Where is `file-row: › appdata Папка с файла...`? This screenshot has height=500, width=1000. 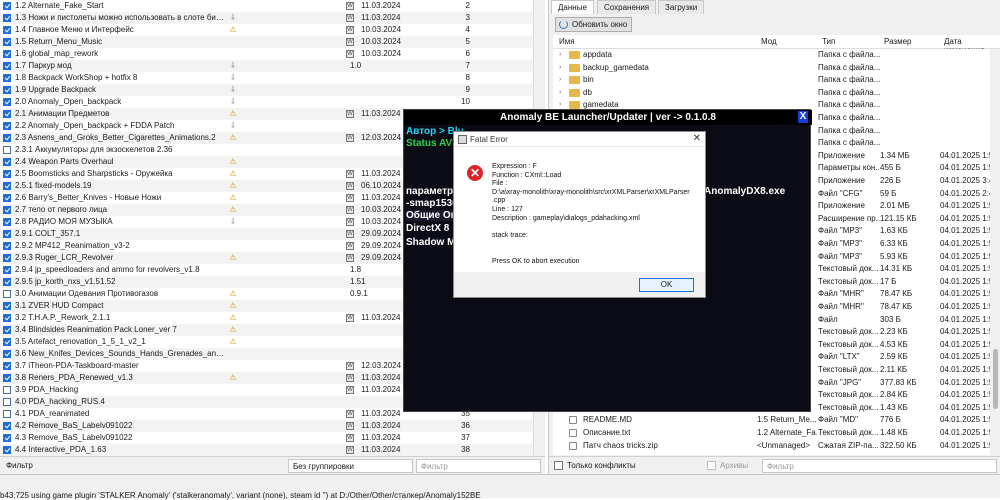
file-row: › appdata Папка с файла... is located at coordinates (776, 55).